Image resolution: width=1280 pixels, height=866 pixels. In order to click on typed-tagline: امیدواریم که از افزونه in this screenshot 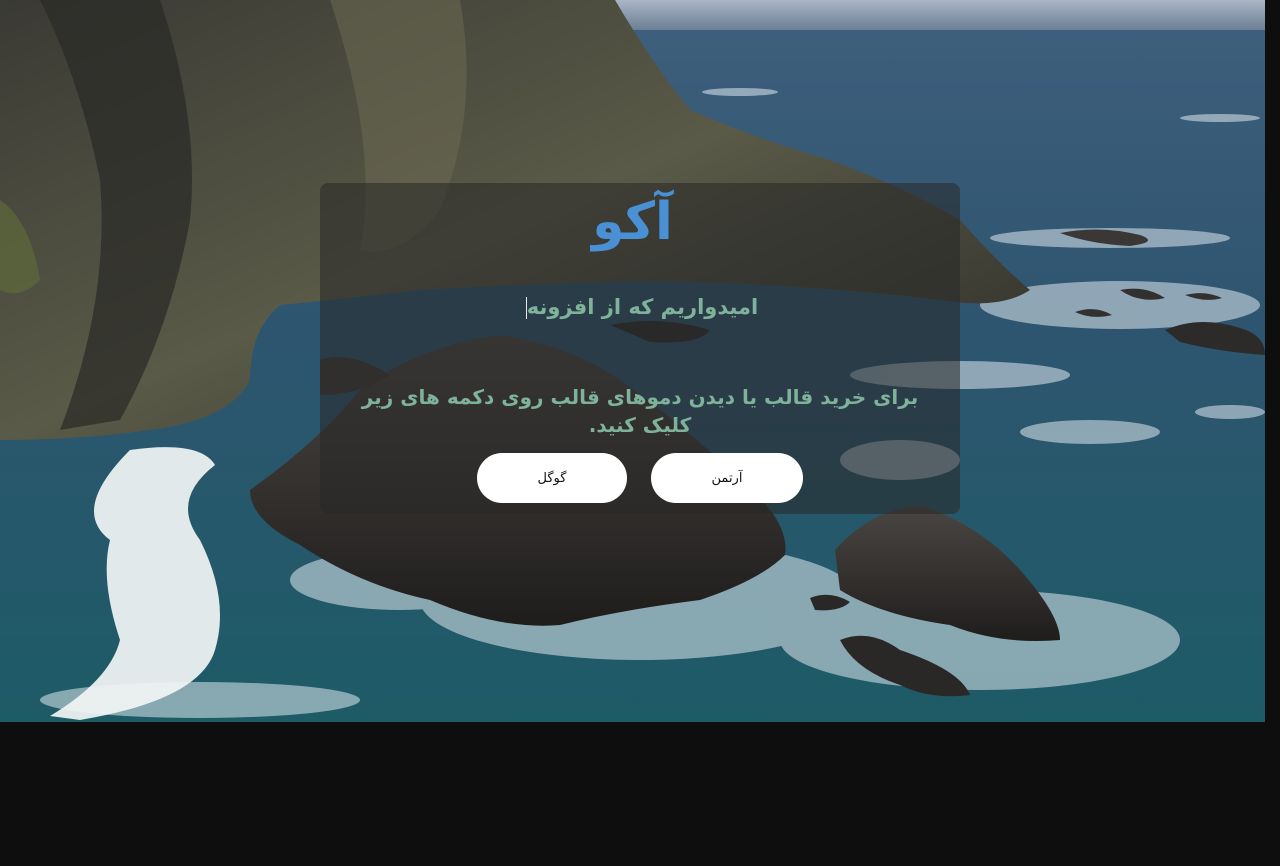, I will do `click(640, 307)`.